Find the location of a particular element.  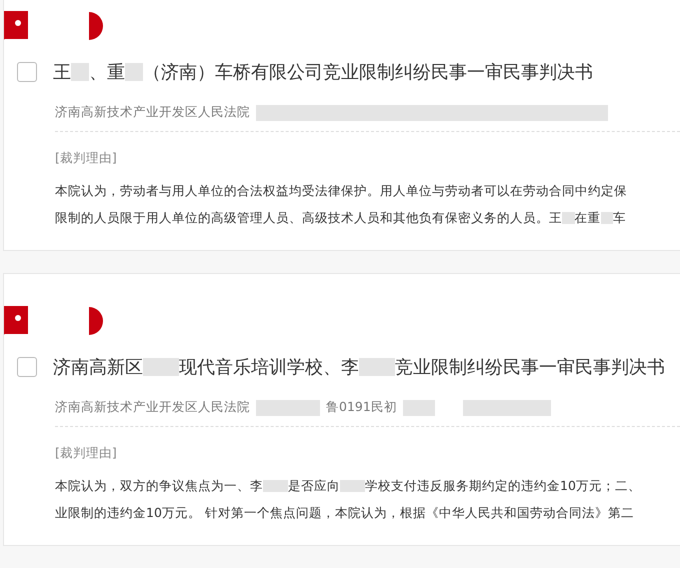

case-title: 王 、重 （济南）车桥有限公司竞业限制纠纷民事一审民事判决书 is located at coordinates (323, 72).